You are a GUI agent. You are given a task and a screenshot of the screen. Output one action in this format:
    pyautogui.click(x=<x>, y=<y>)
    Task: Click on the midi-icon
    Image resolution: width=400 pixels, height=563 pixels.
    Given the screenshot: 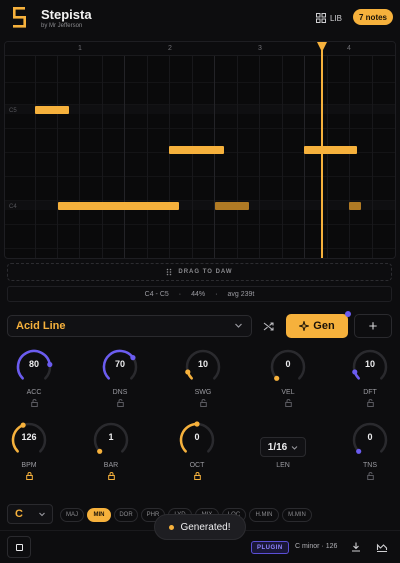 What is the action you would take?
    pyautogui.click(x=382, y=547)
    